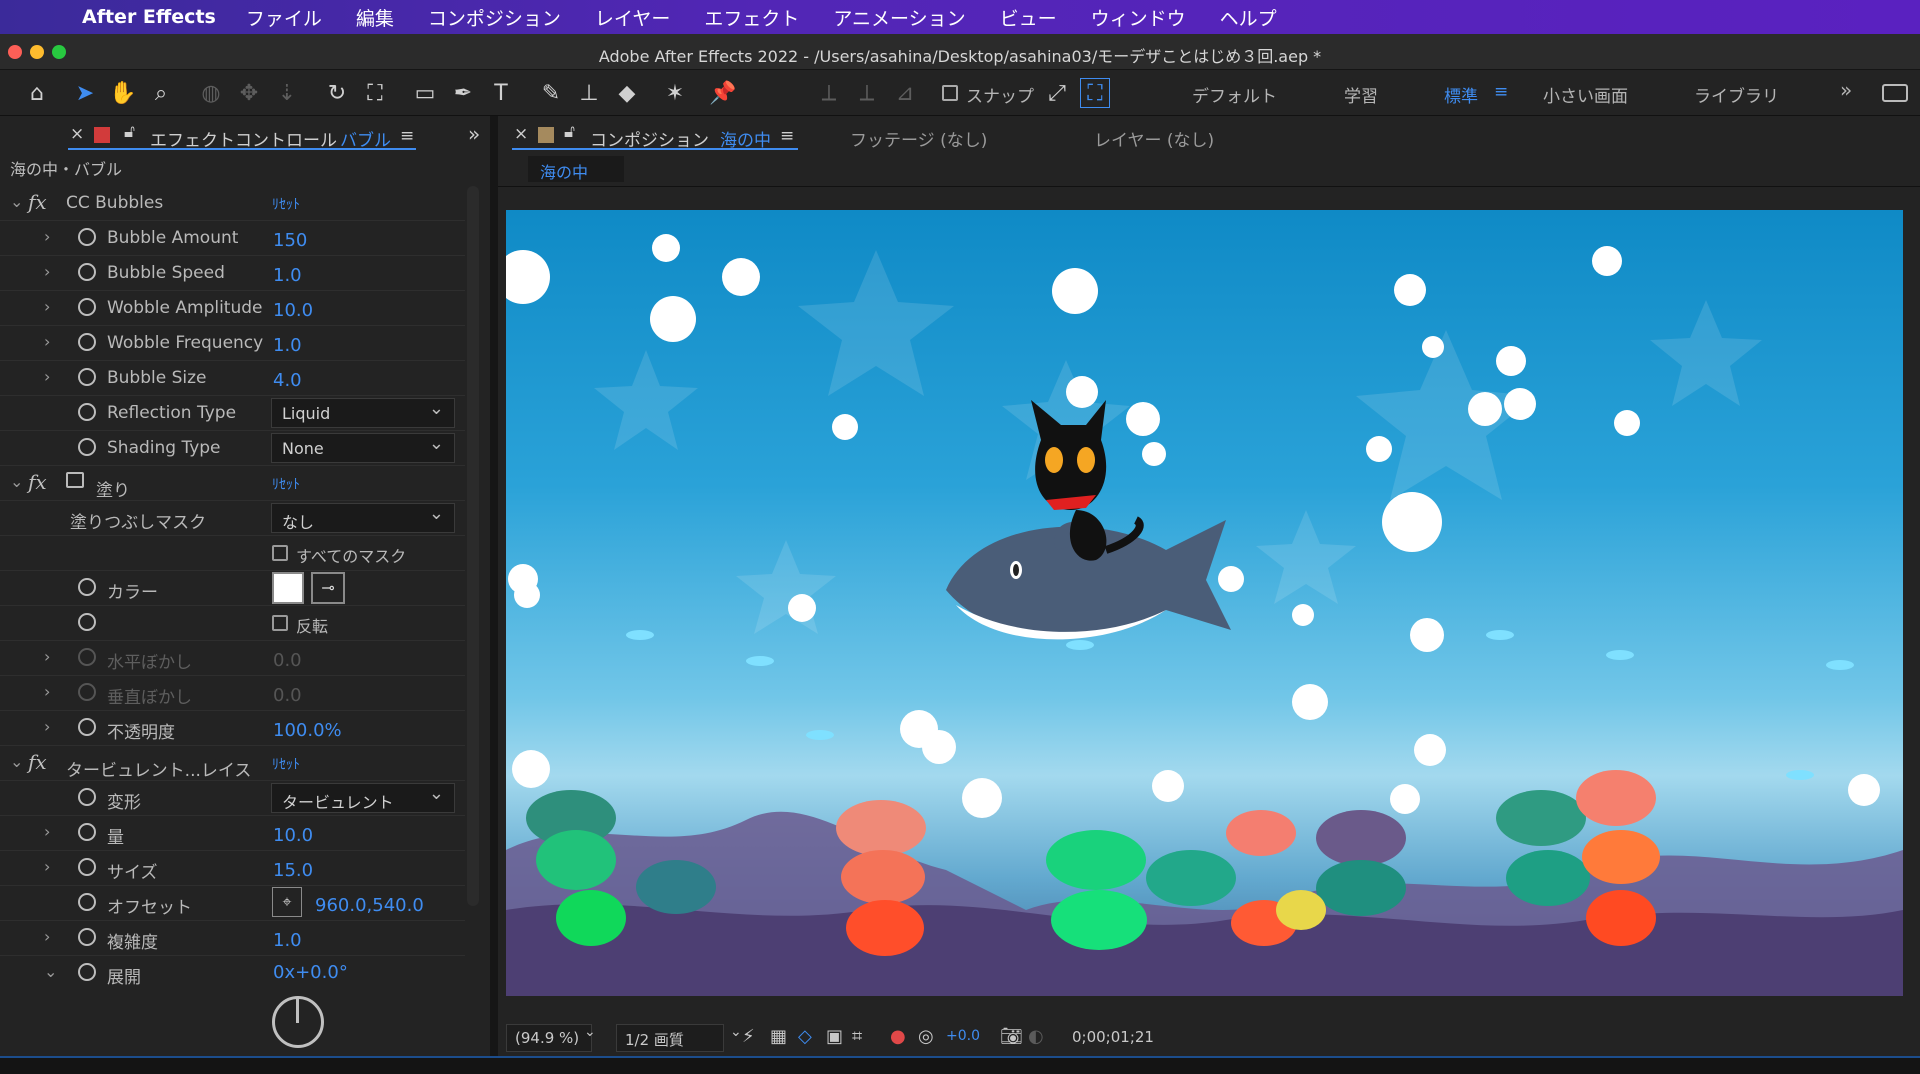  Describe the element at coordinates (232, 238) in the screenshot. I see `param-bubble-amount: › Bubble Amount 150` at that location.